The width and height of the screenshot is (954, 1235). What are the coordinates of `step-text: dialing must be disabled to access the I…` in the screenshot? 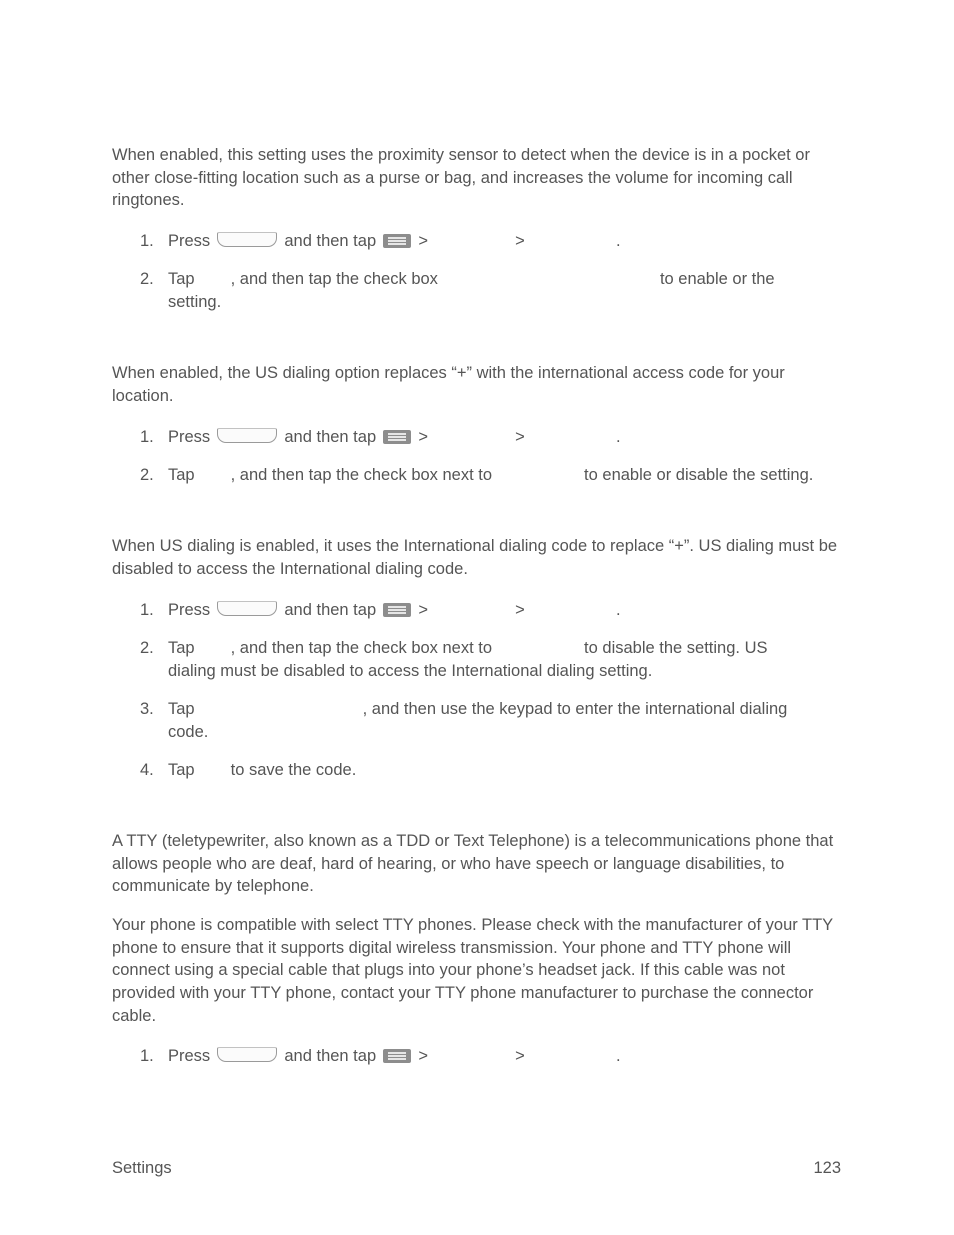 It's located at (410, 670).